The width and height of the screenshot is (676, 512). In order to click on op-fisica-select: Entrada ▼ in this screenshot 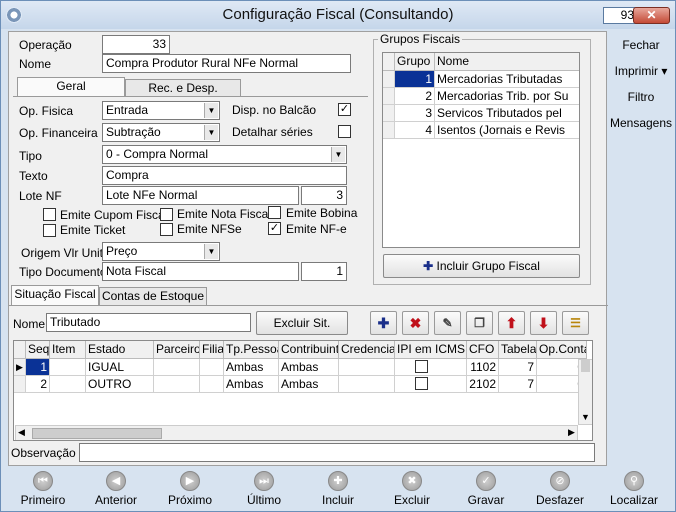, I will do `click(161, 110)`.